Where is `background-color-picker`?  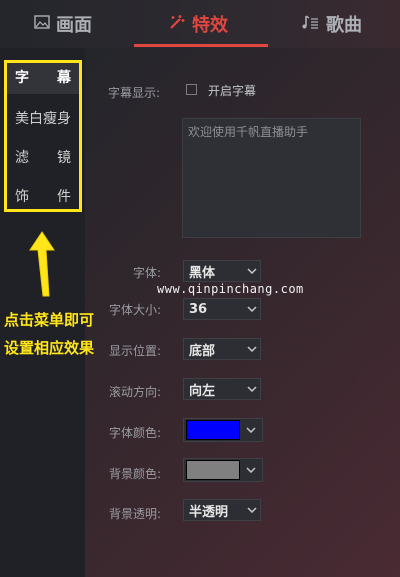
background-color-picker is located at coordinates (223, 470).